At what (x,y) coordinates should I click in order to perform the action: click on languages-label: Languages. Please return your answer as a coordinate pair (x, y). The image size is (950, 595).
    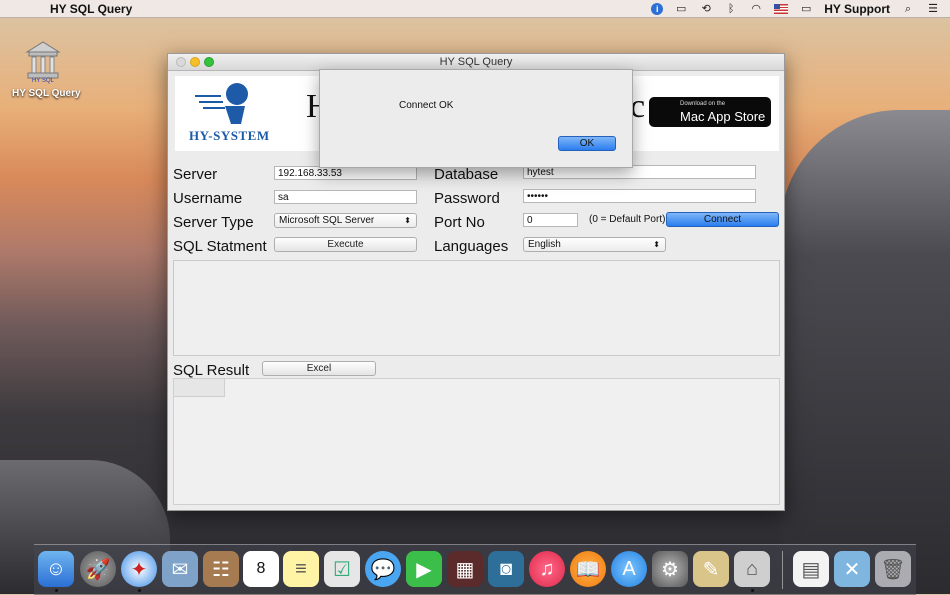
    Looking at the image, I should click on (471, 246).